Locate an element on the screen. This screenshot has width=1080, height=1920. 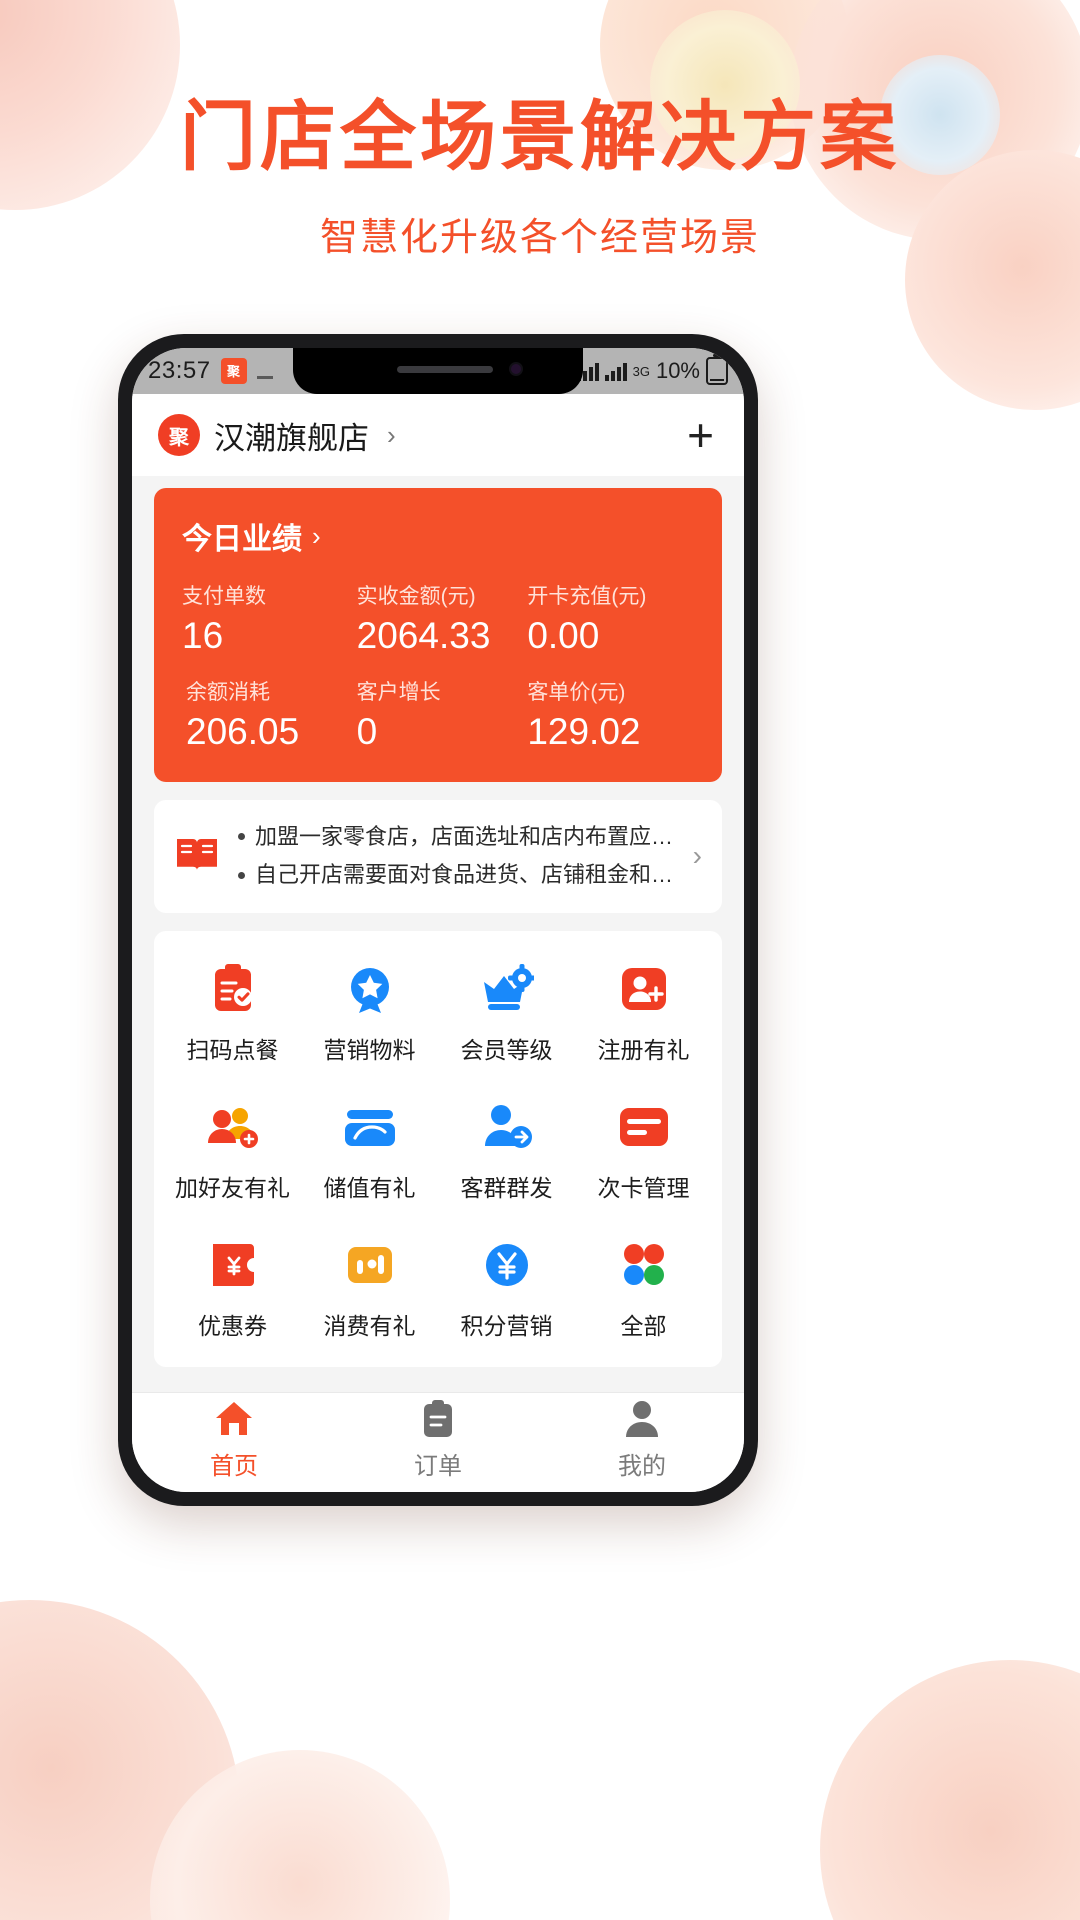
user-add-card-icon is located at coordinates (644, 989).